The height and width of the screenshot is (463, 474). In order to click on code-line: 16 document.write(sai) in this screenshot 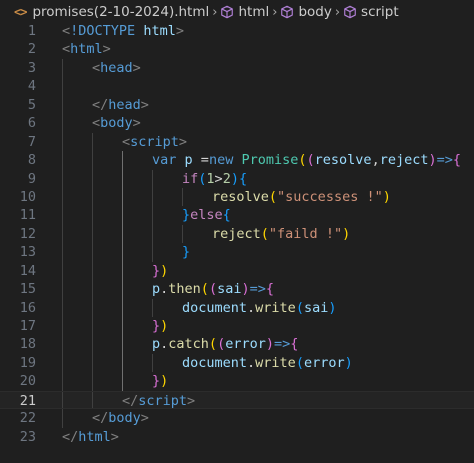, I will do `click(237, 307)`.